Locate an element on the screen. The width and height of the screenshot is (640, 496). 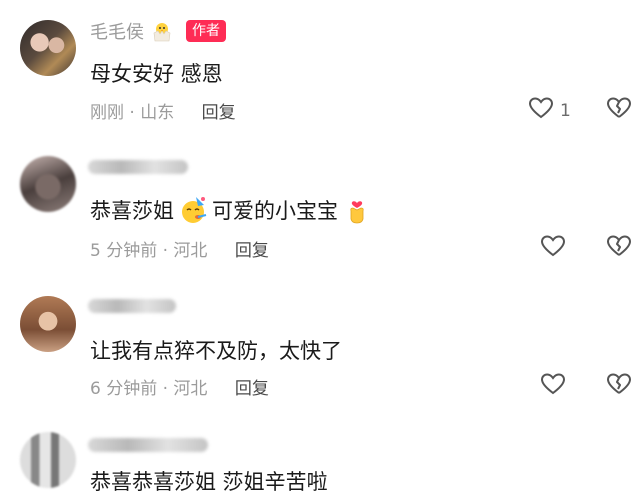
comment-text: 恭喜恭喜莎姐 莎姐辛苦啦 is located at coordinates (209, 482).